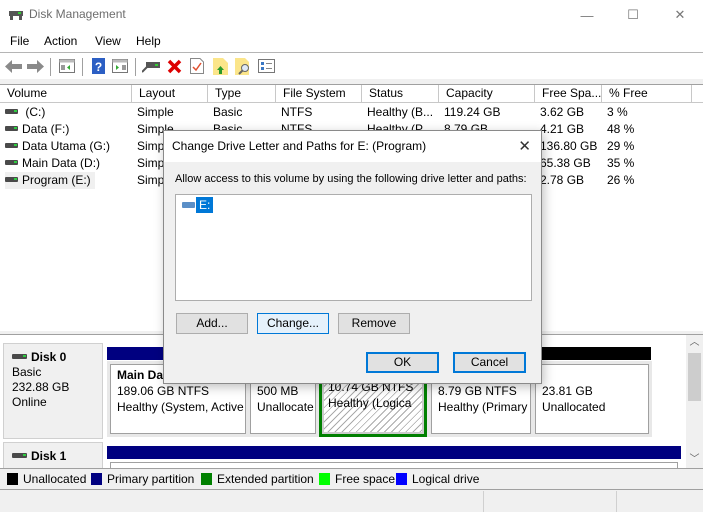 The width and height of the screenshot is (703, 512). What do you see at coordinates (401, 479) in the screenshot?
I see `legend-swatch-logical` at bounding box center [401, 479].